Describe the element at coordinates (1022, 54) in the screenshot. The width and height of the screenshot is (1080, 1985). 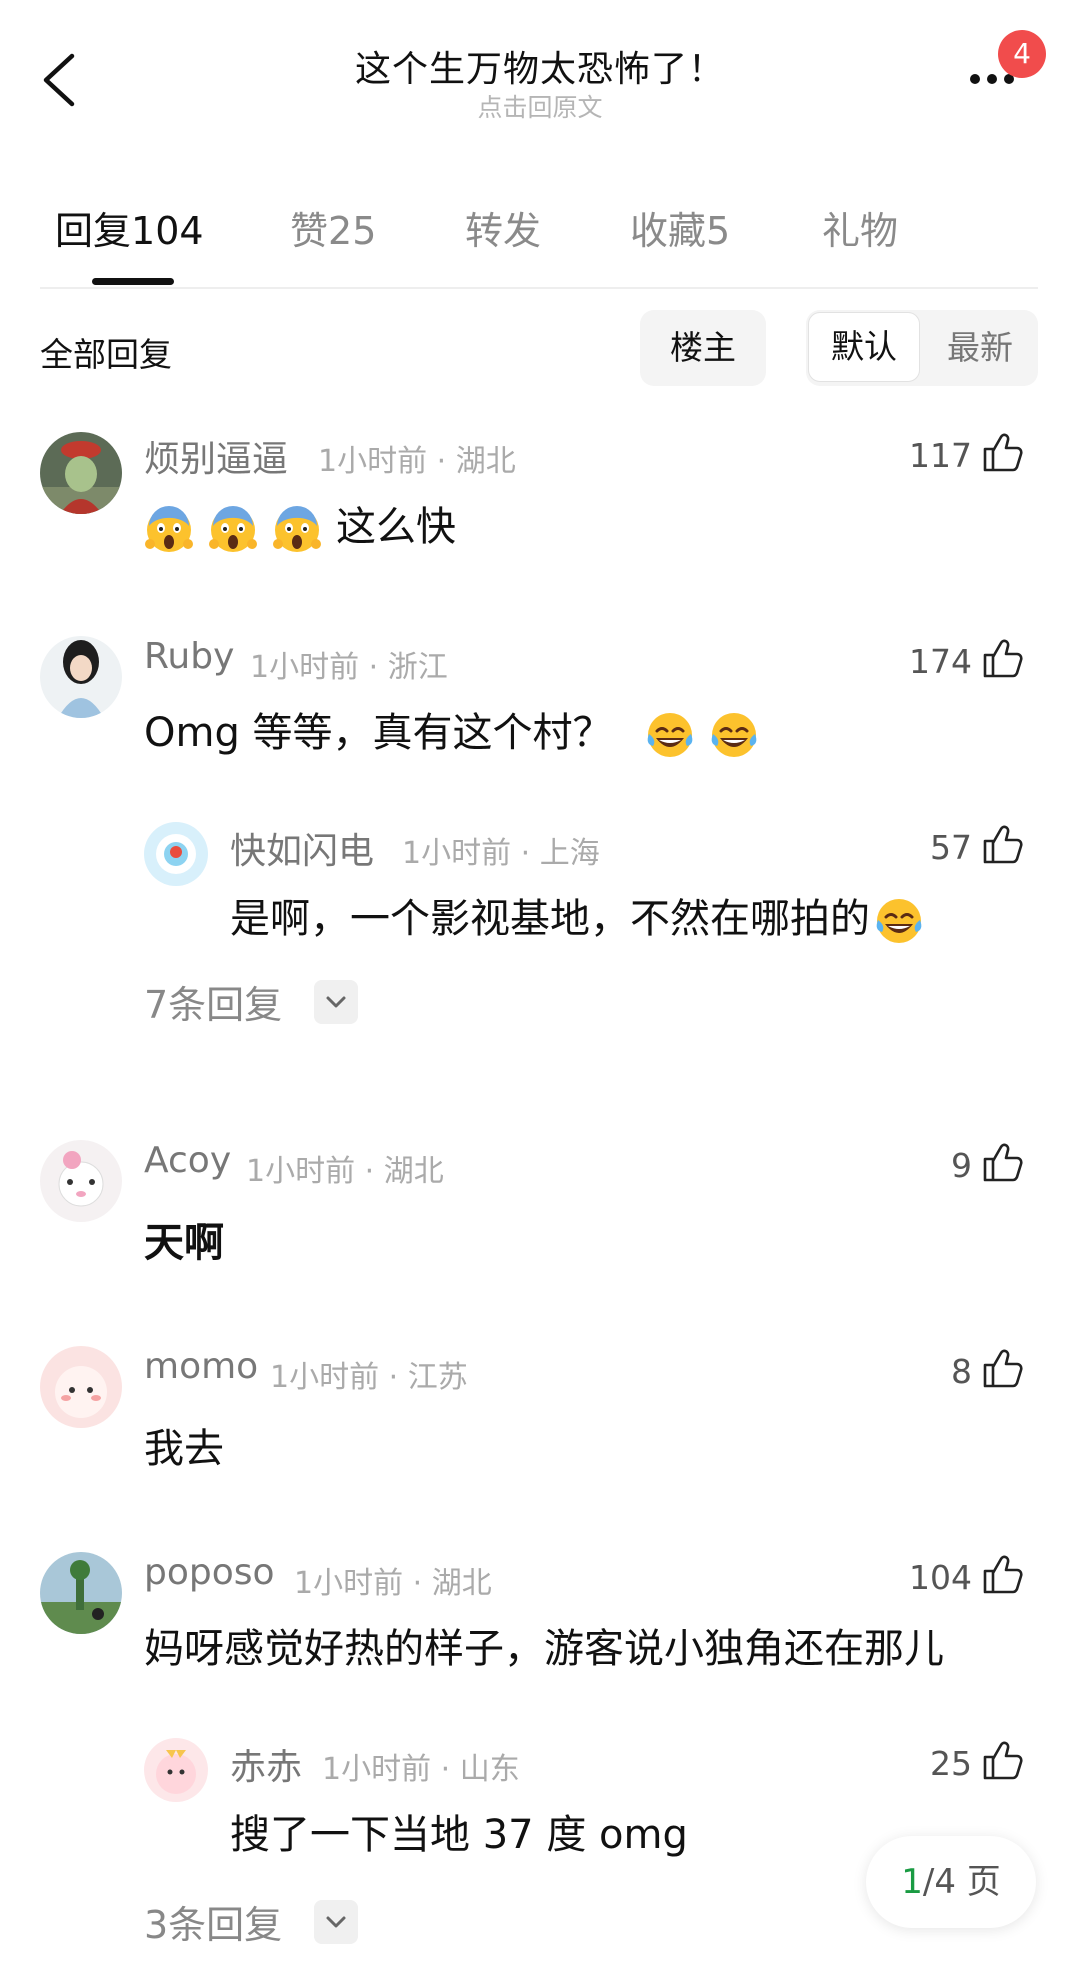
I see `notification-badge: 4` at that location.